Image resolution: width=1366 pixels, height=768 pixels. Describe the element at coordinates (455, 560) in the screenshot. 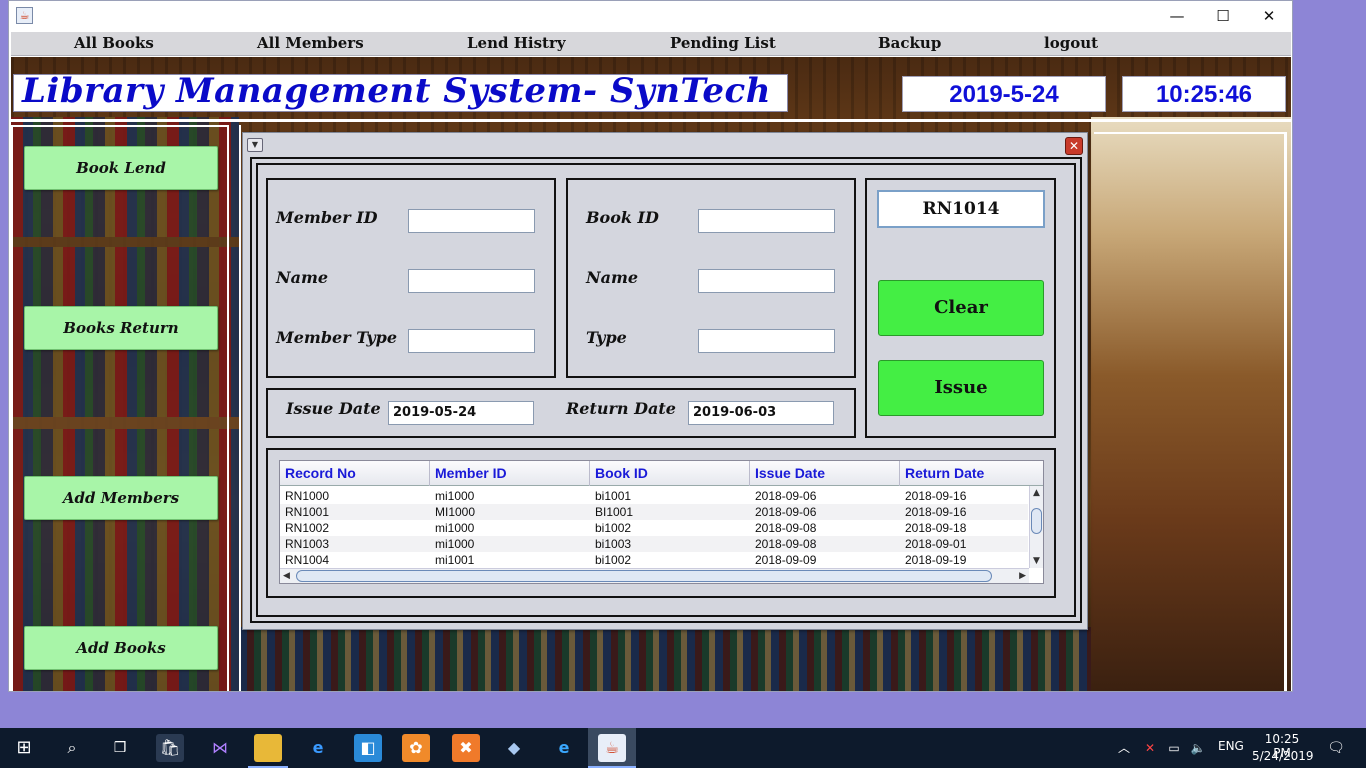

I see `cell-member-id: mi1001` at that location.